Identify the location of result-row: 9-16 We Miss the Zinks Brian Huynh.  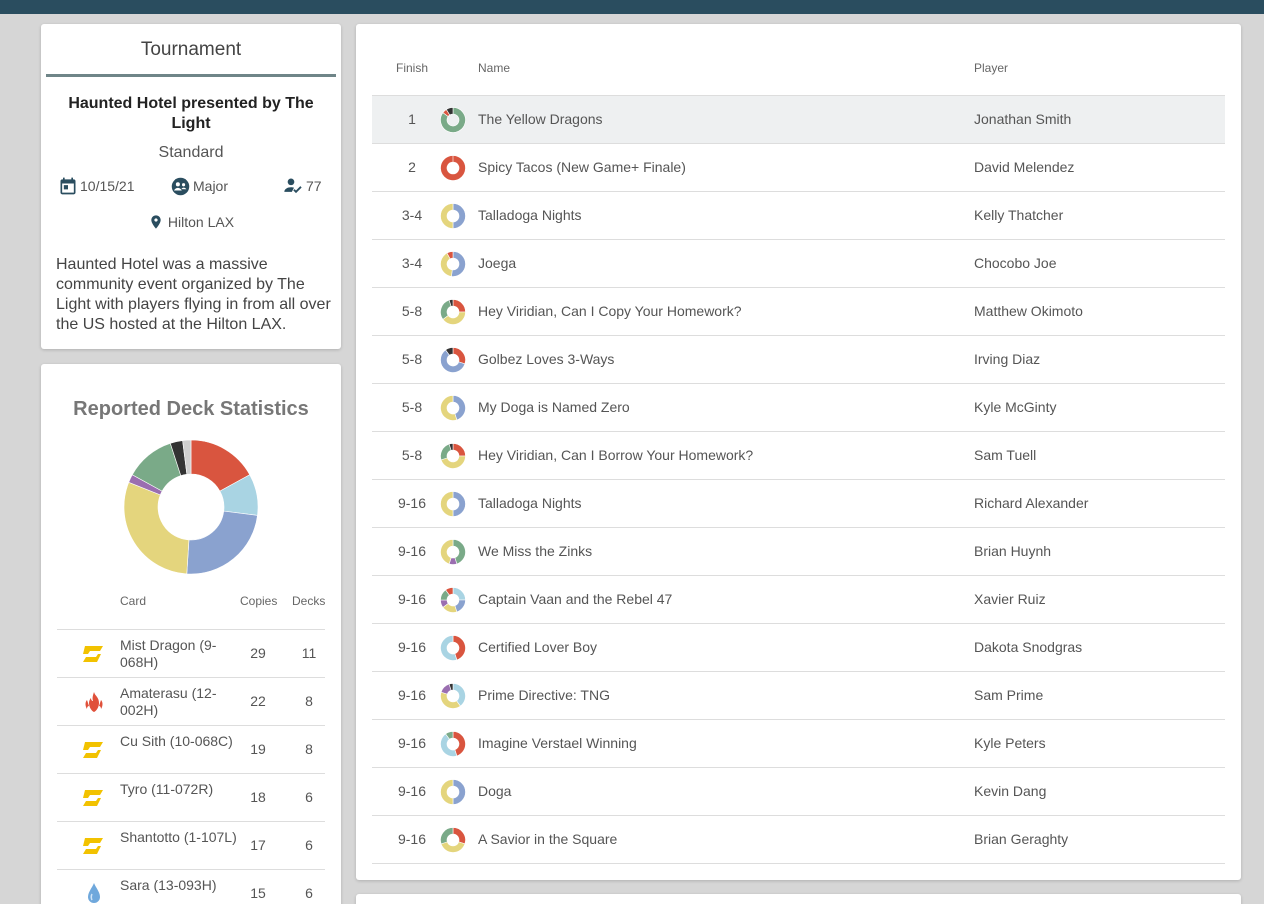
(798, 551).